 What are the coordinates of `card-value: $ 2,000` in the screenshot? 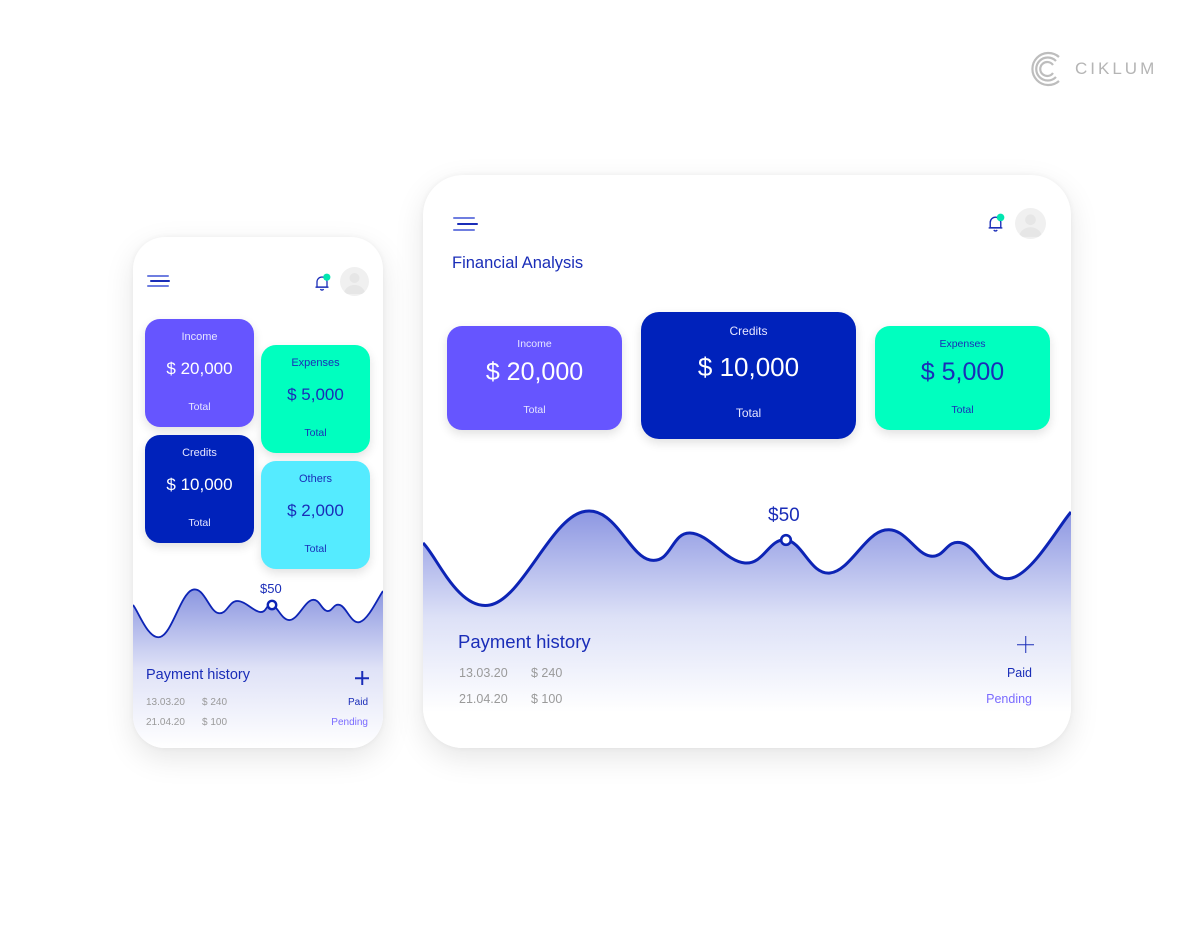 It's located at (315, 510).